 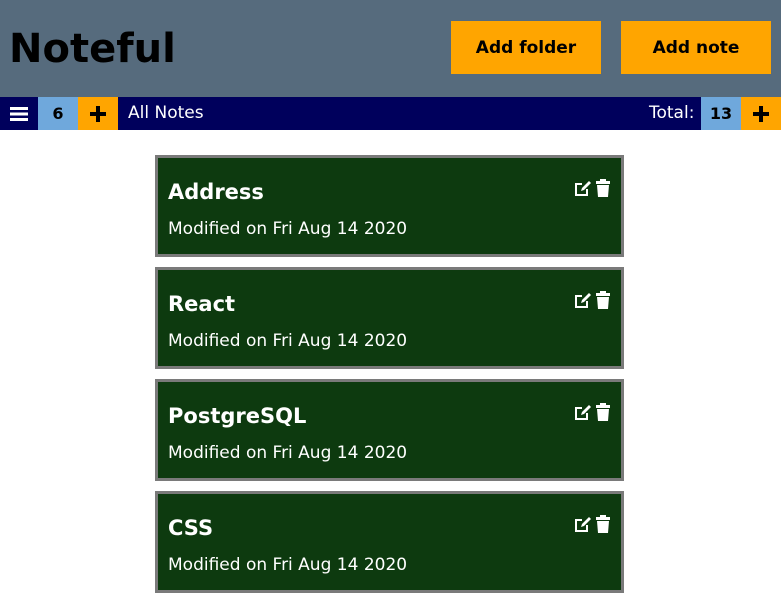 What do you see at coordinates (166, 113) in the screenshot?
I see `current-folder-label: All Notes` at bounding box center [166, 113].